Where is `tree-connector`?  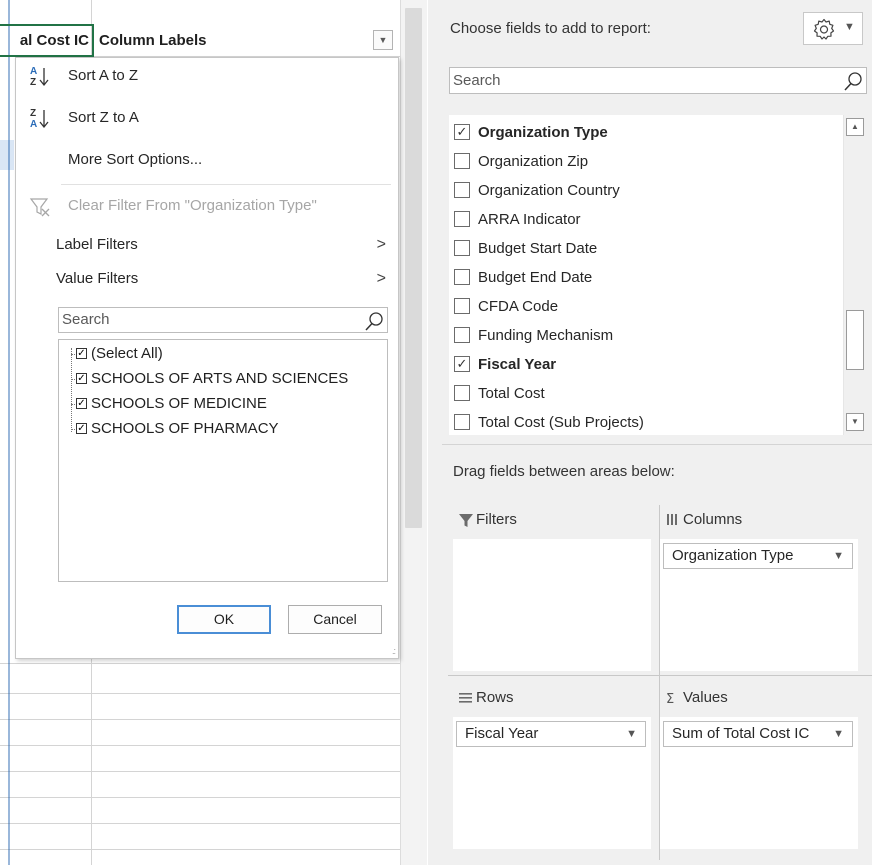 tree-connector is located at coordinates (71, 390).